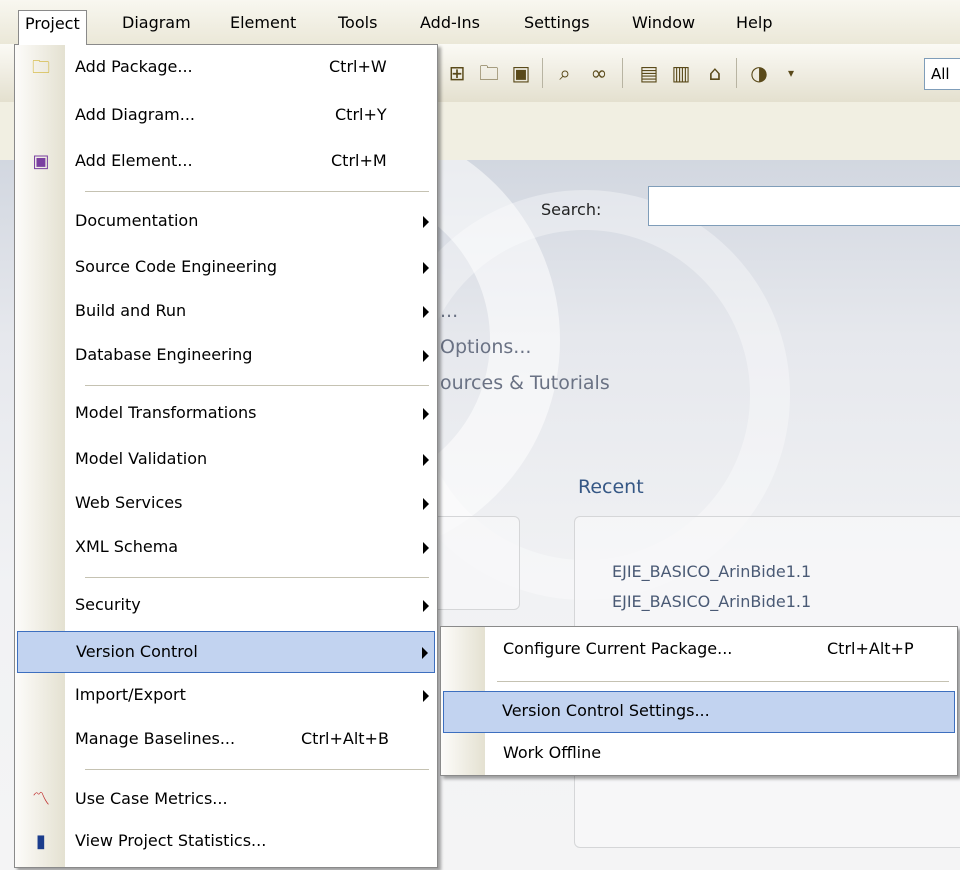 The image size is (960, 870). What do you see at coordinates (715, 73) in the screenshot?
I see `browse-icon: ⌂` at bounding box center [715, 73].